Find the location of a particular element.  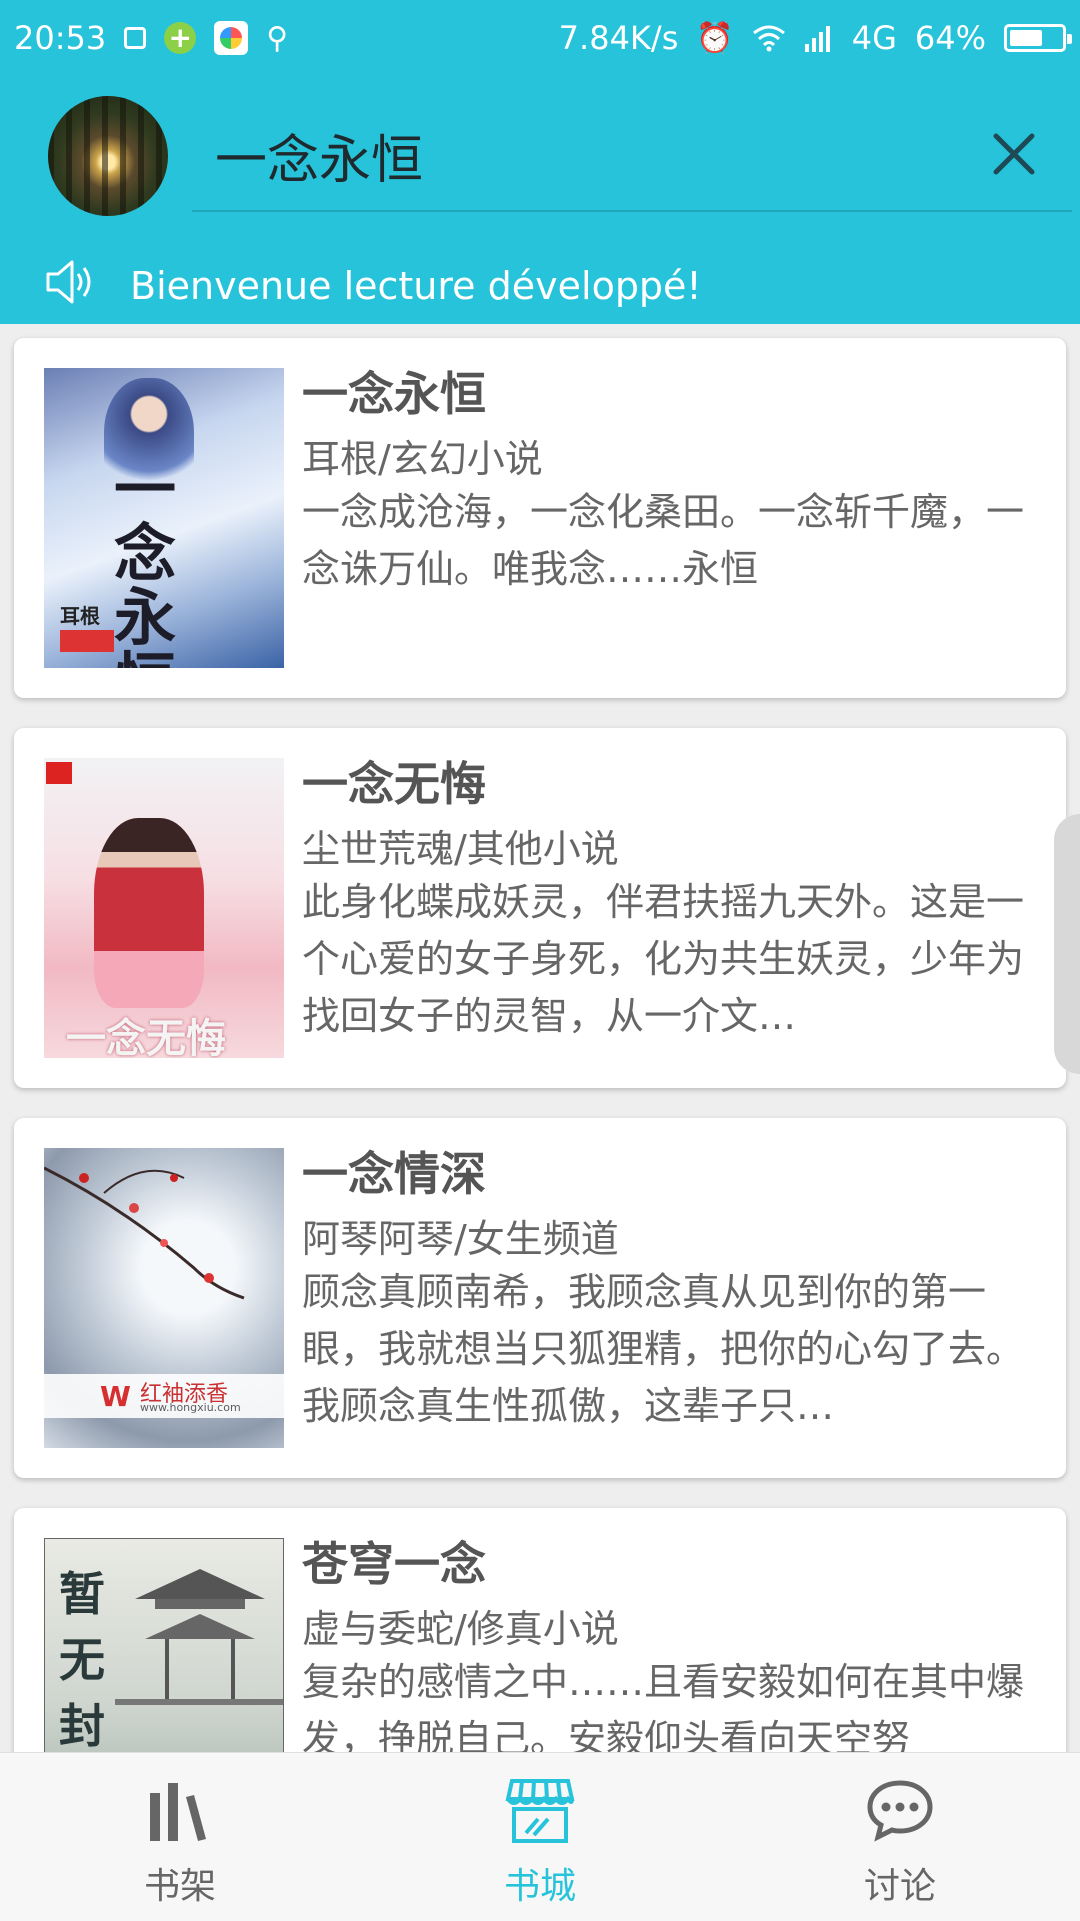

battery-percent: 64% is located at coordinates (950, 38).